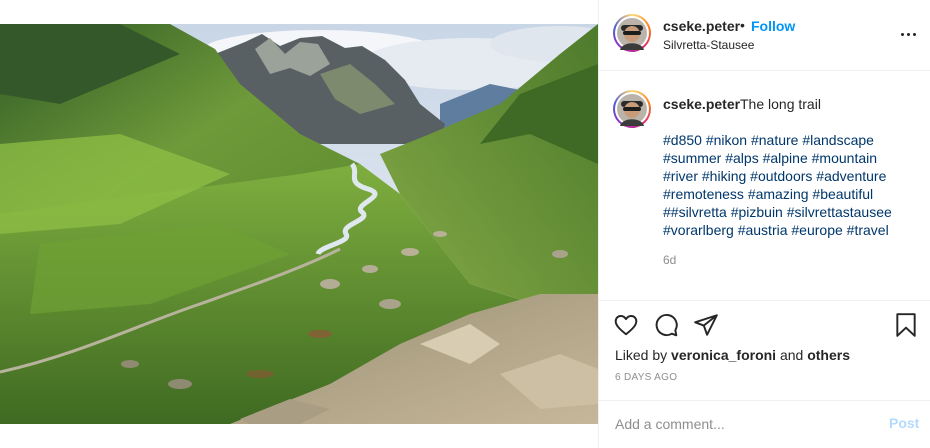 Image resolution: width=930 pixels, height=448 pixels. What do you see at coordinates (794, 230) in the screenshot?
I see `hashtag-line: #vorarlberg #austria #europe #travel` at bounding box center [794, 230].